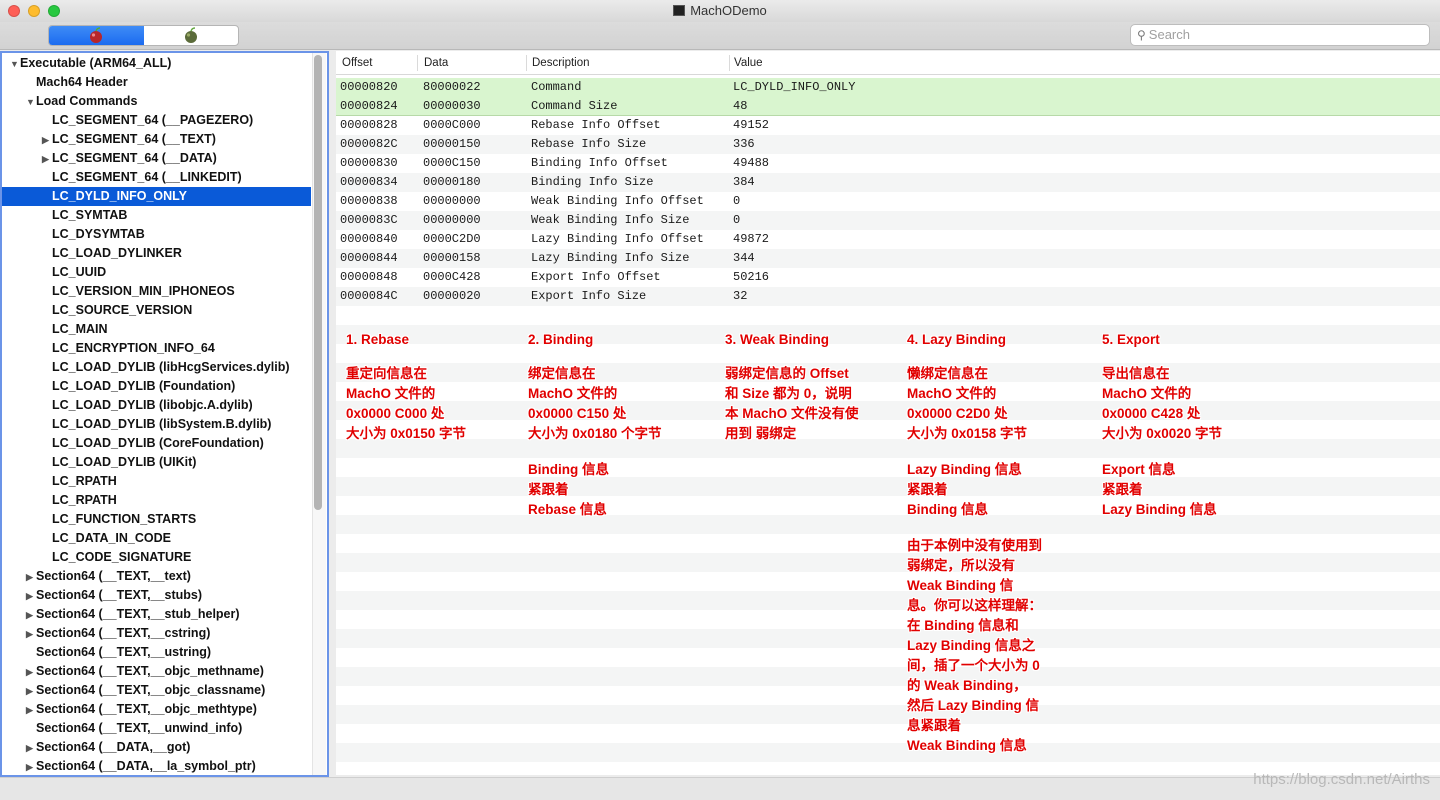 This screenshot has height=800, width=1440. What do you see at coordinates (156, 690) in the screenshot?
I see `tree-item: ▶ Section64 (__TEXT,__objc_classname)` at bounding box center [156, 690].